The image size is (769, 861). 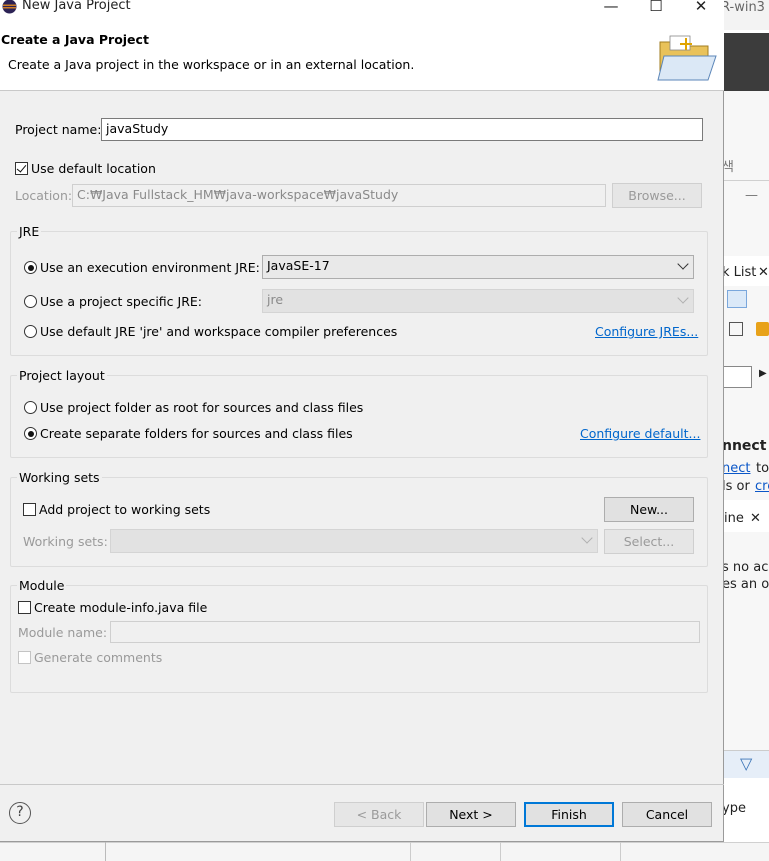 What do you see at coordinates (762, 486) in the screenshot?
I see `bg-cre-link: cre` at bounding box center [762, 486].